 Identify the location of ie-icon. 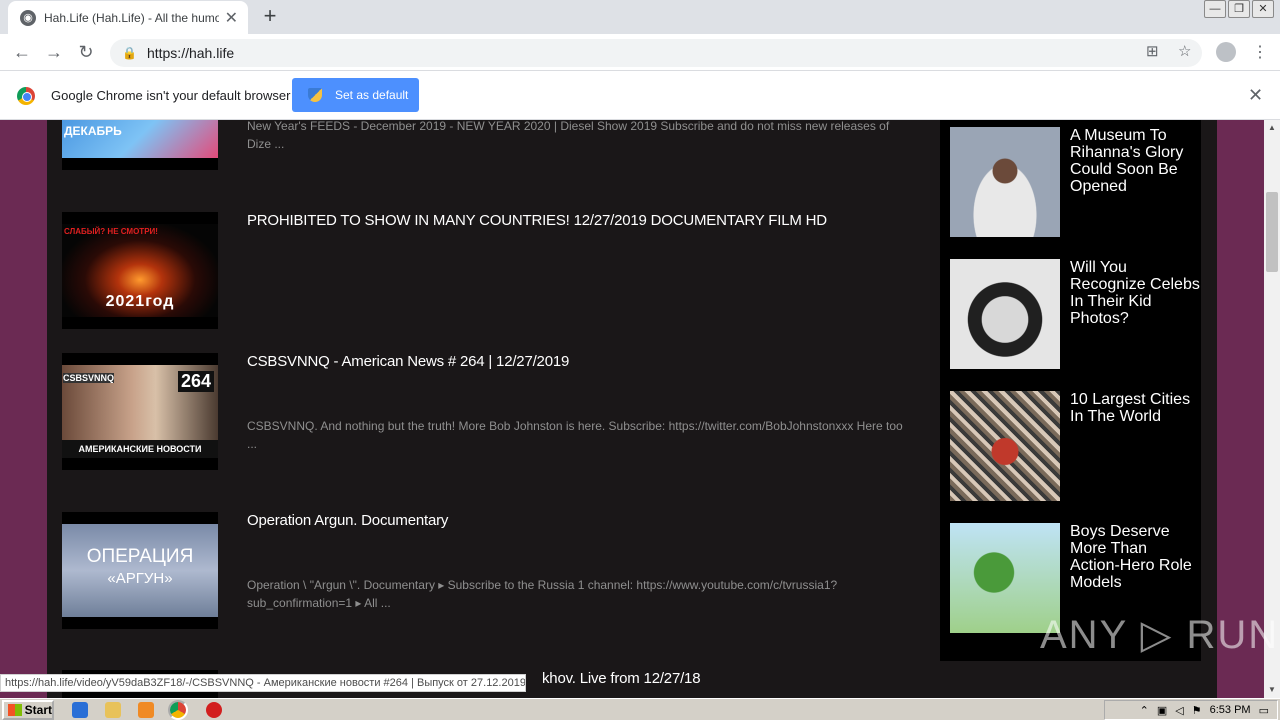
(80, 710).